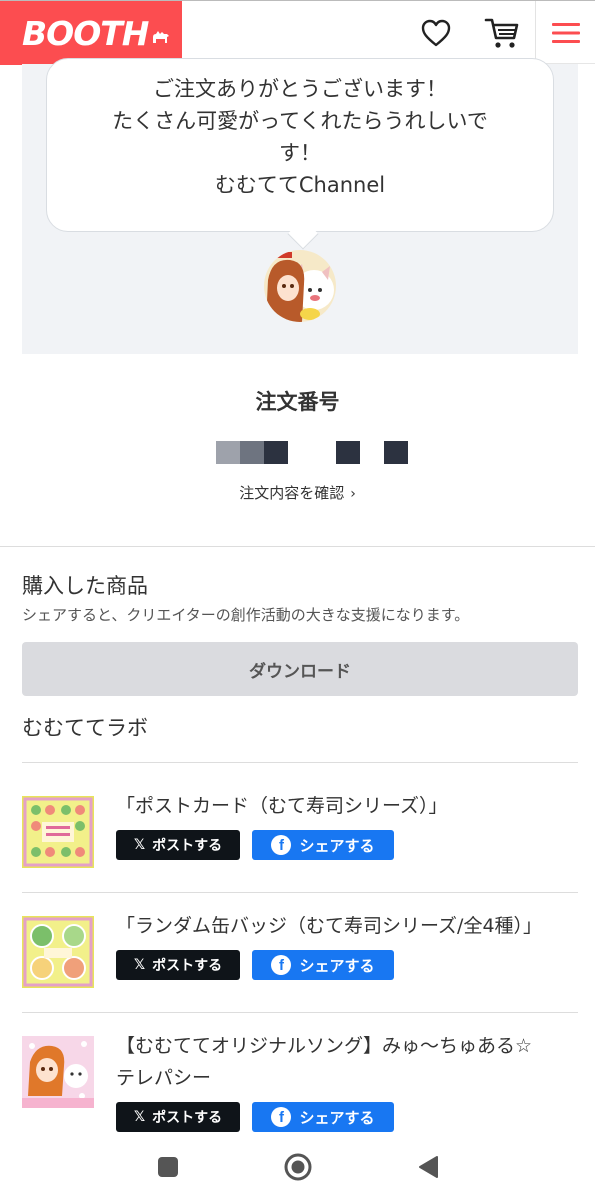 The width and height of the screenshot is (595, 1200). I want to click on shop-name: むむててラボ, so click(85, 727).